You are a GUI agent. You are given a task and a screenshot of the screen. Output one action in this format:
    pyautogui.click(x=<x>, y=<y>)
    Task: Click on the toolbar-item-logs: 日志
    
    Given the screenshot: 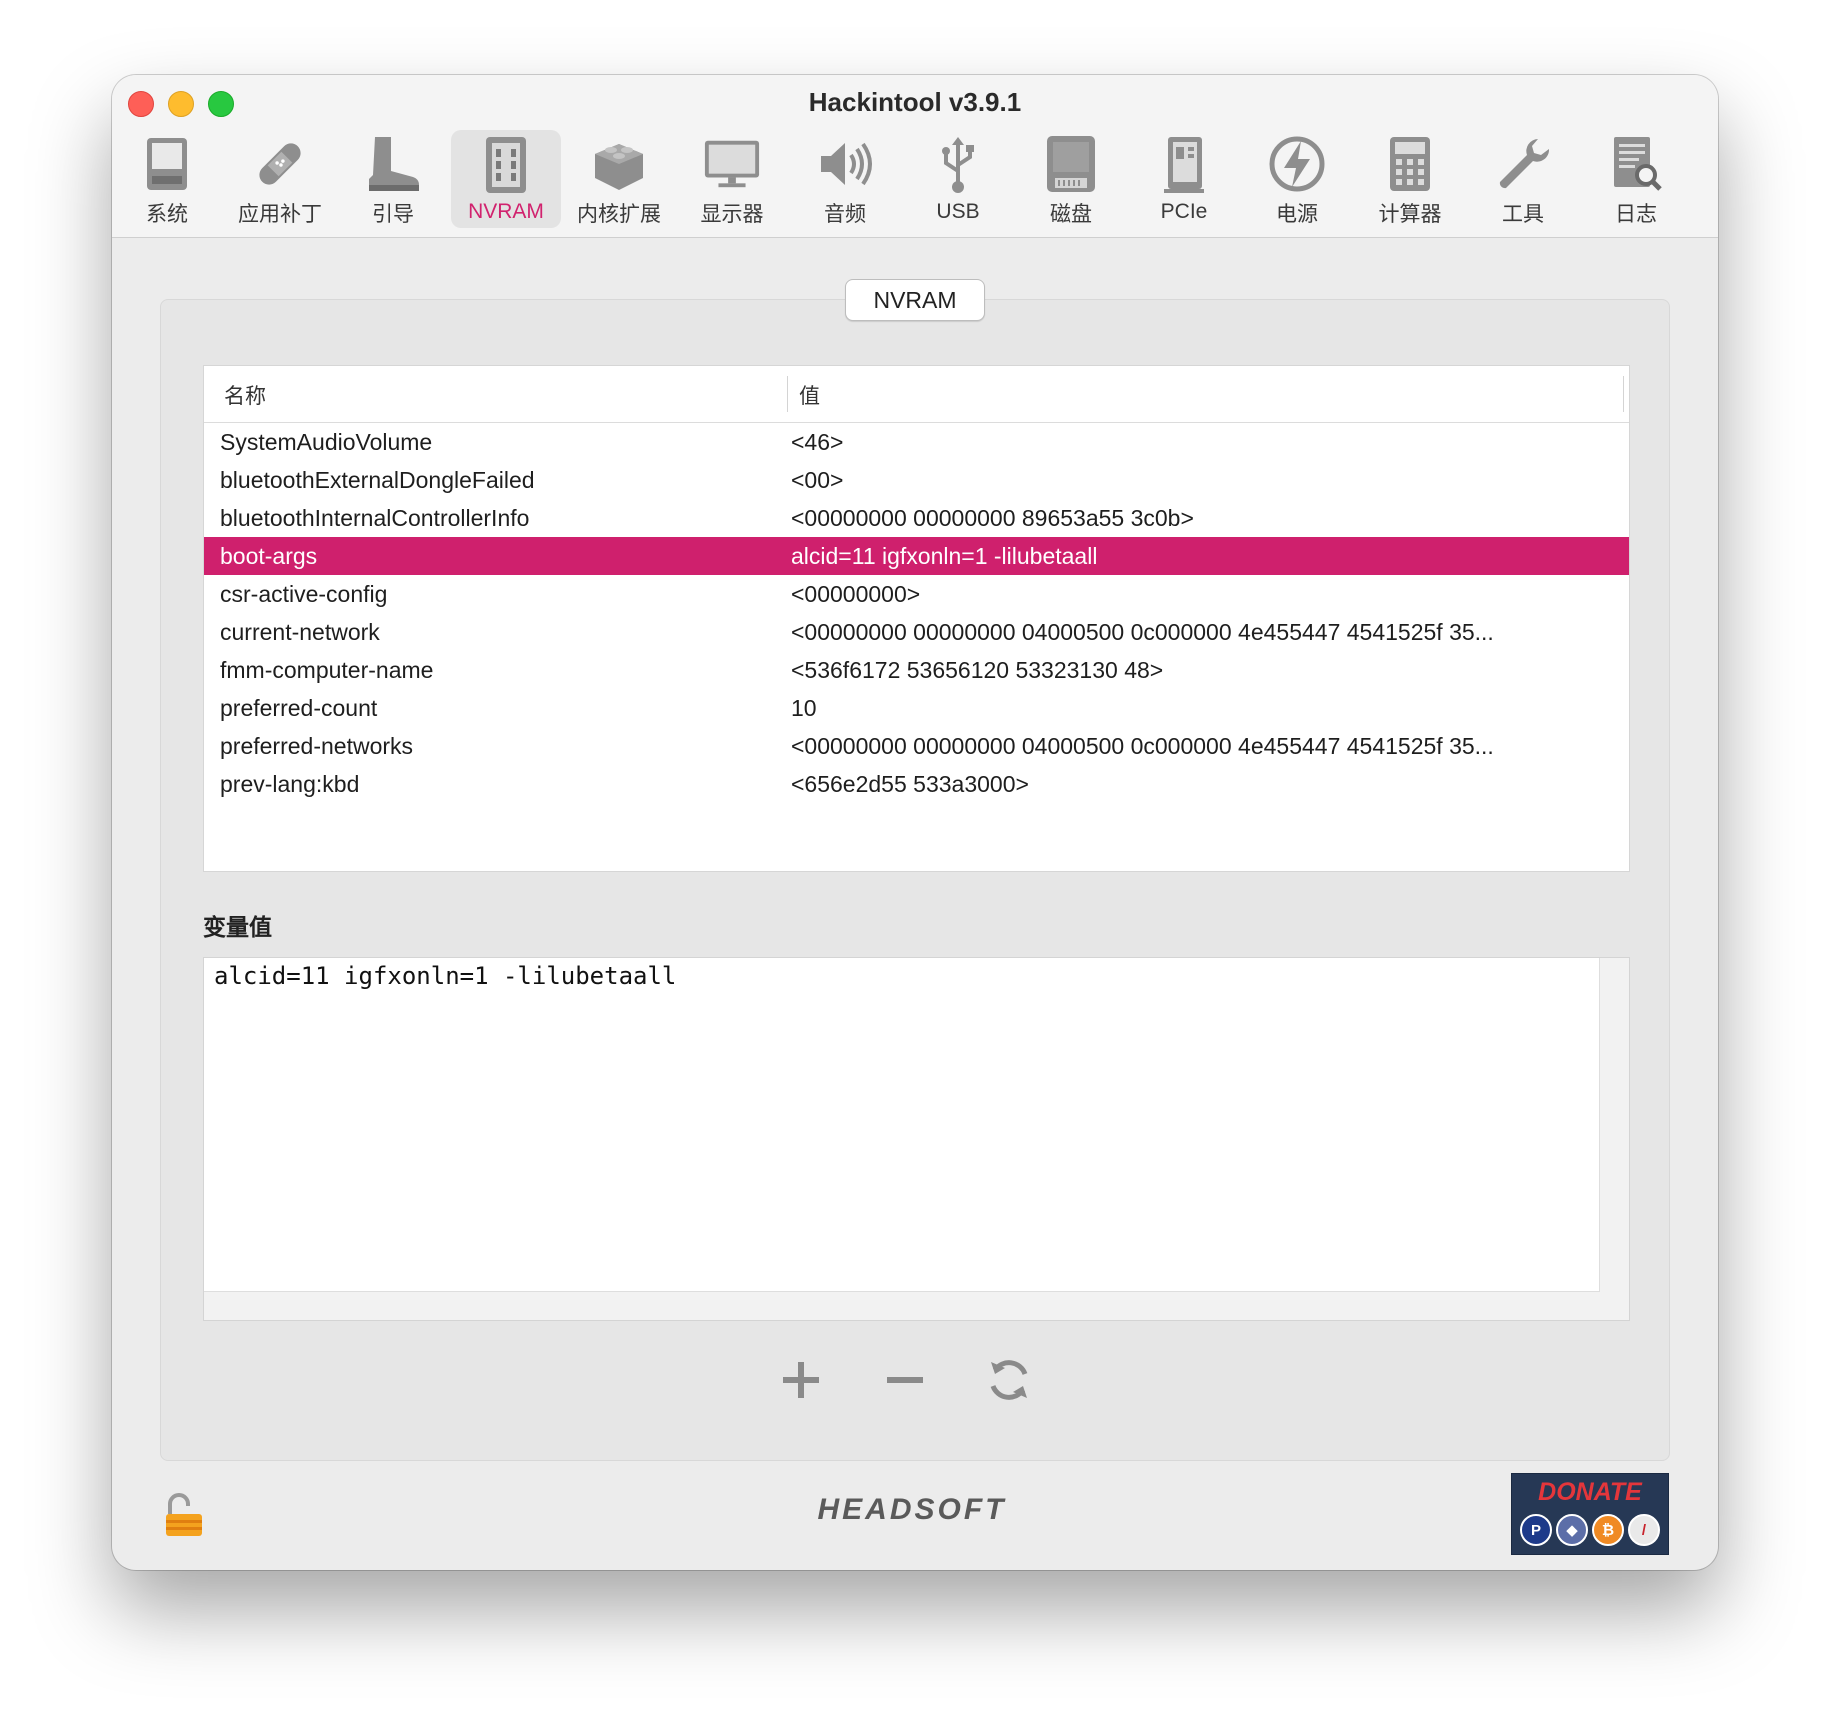 What is the action you would take?
    pyautogui.click(x=1636, y=179)
    